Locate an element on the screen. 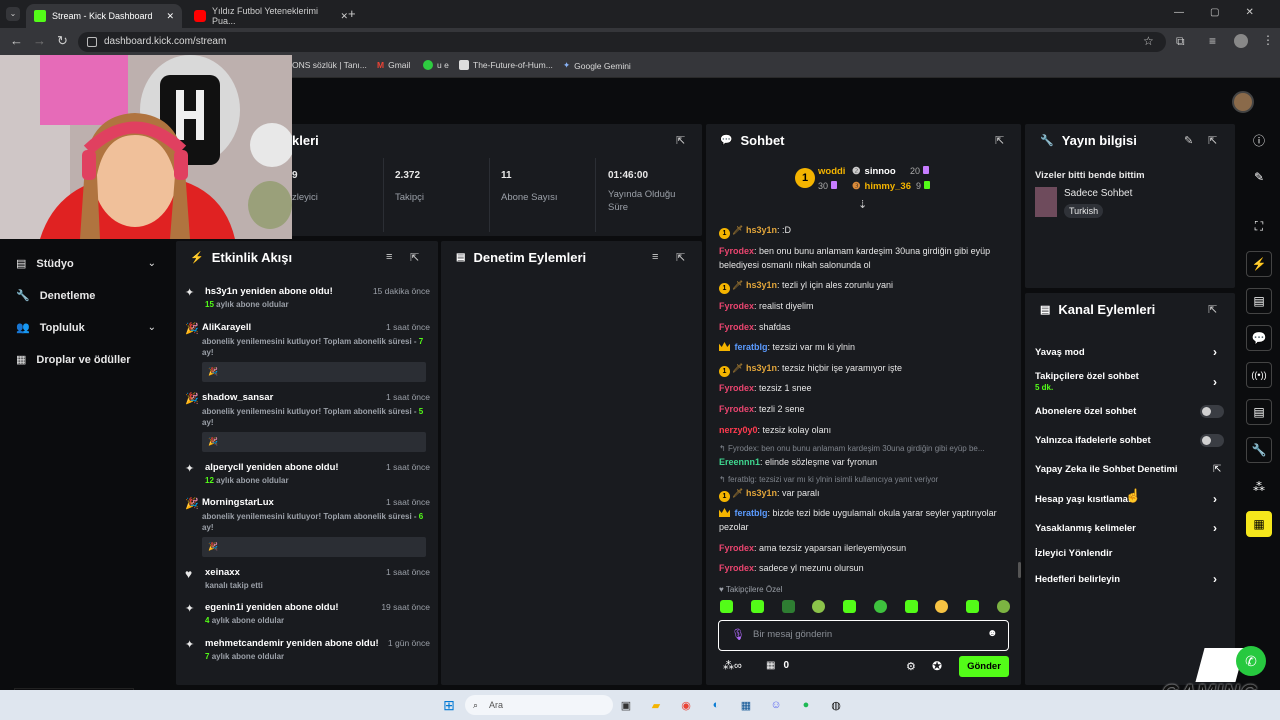  menu-icon: ⋮ is located at coordinates (1268, 40).